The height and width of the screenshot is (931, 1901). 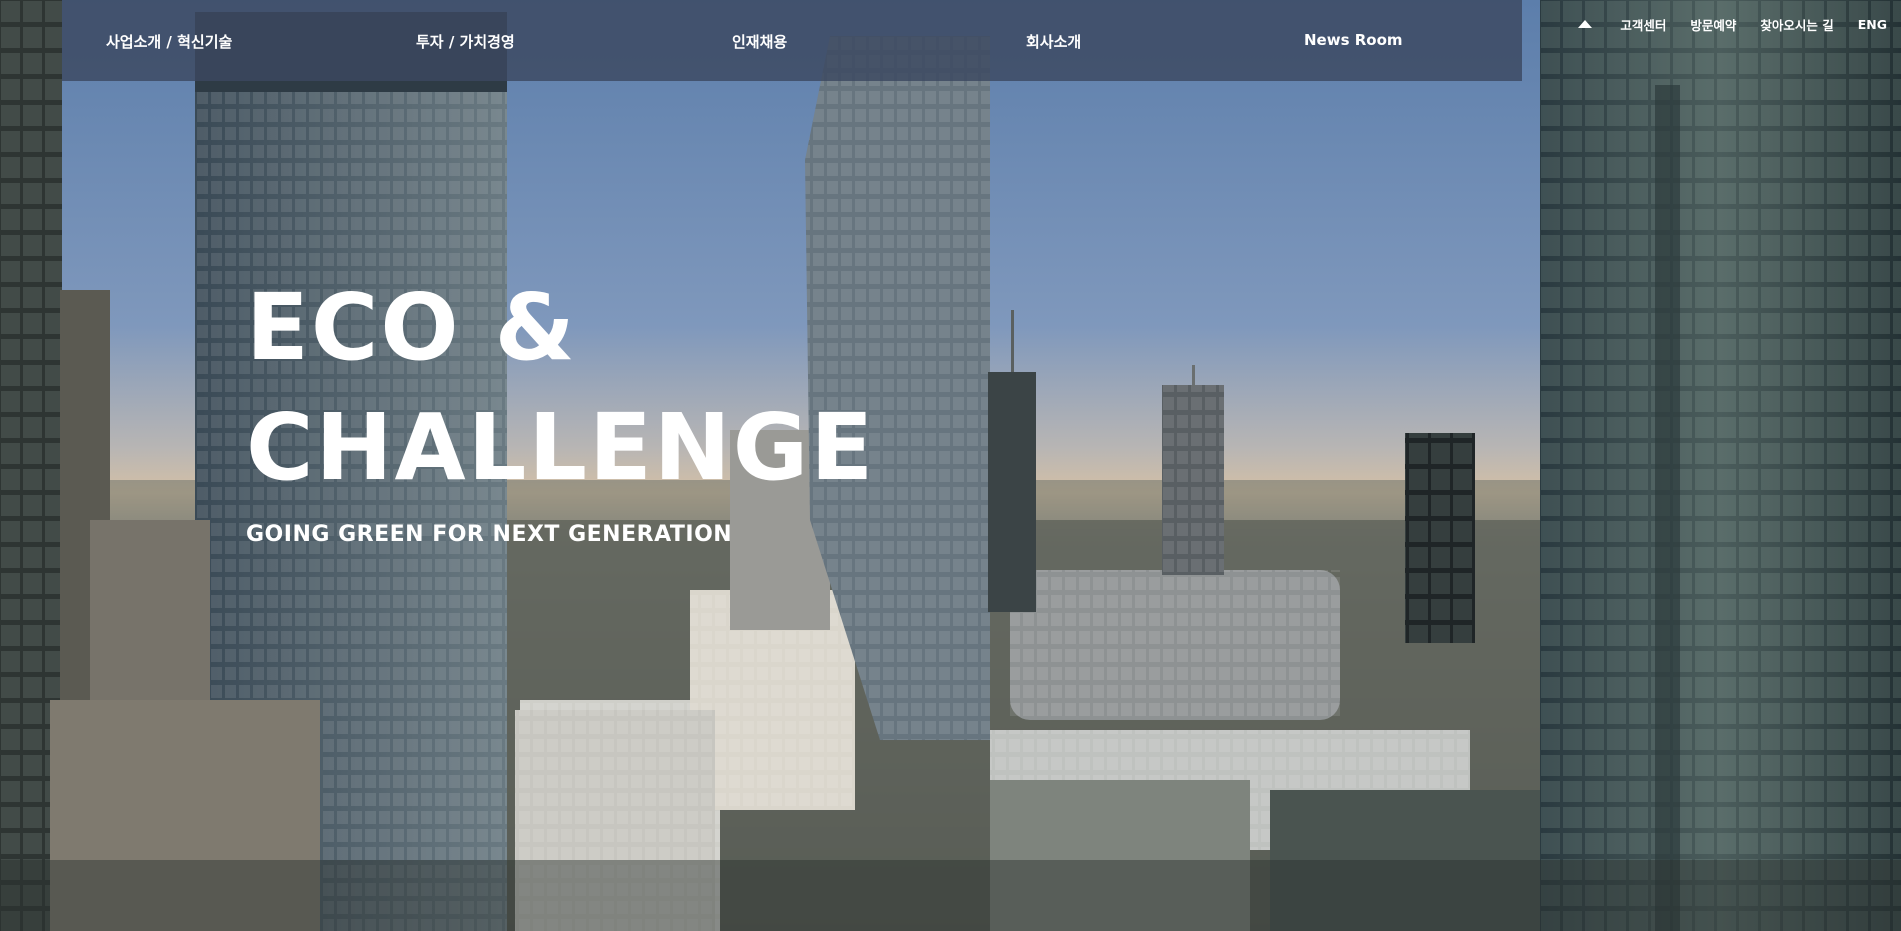 I want to click on directions-link: 찾아오시는 길, so click(x=1796, y=24).